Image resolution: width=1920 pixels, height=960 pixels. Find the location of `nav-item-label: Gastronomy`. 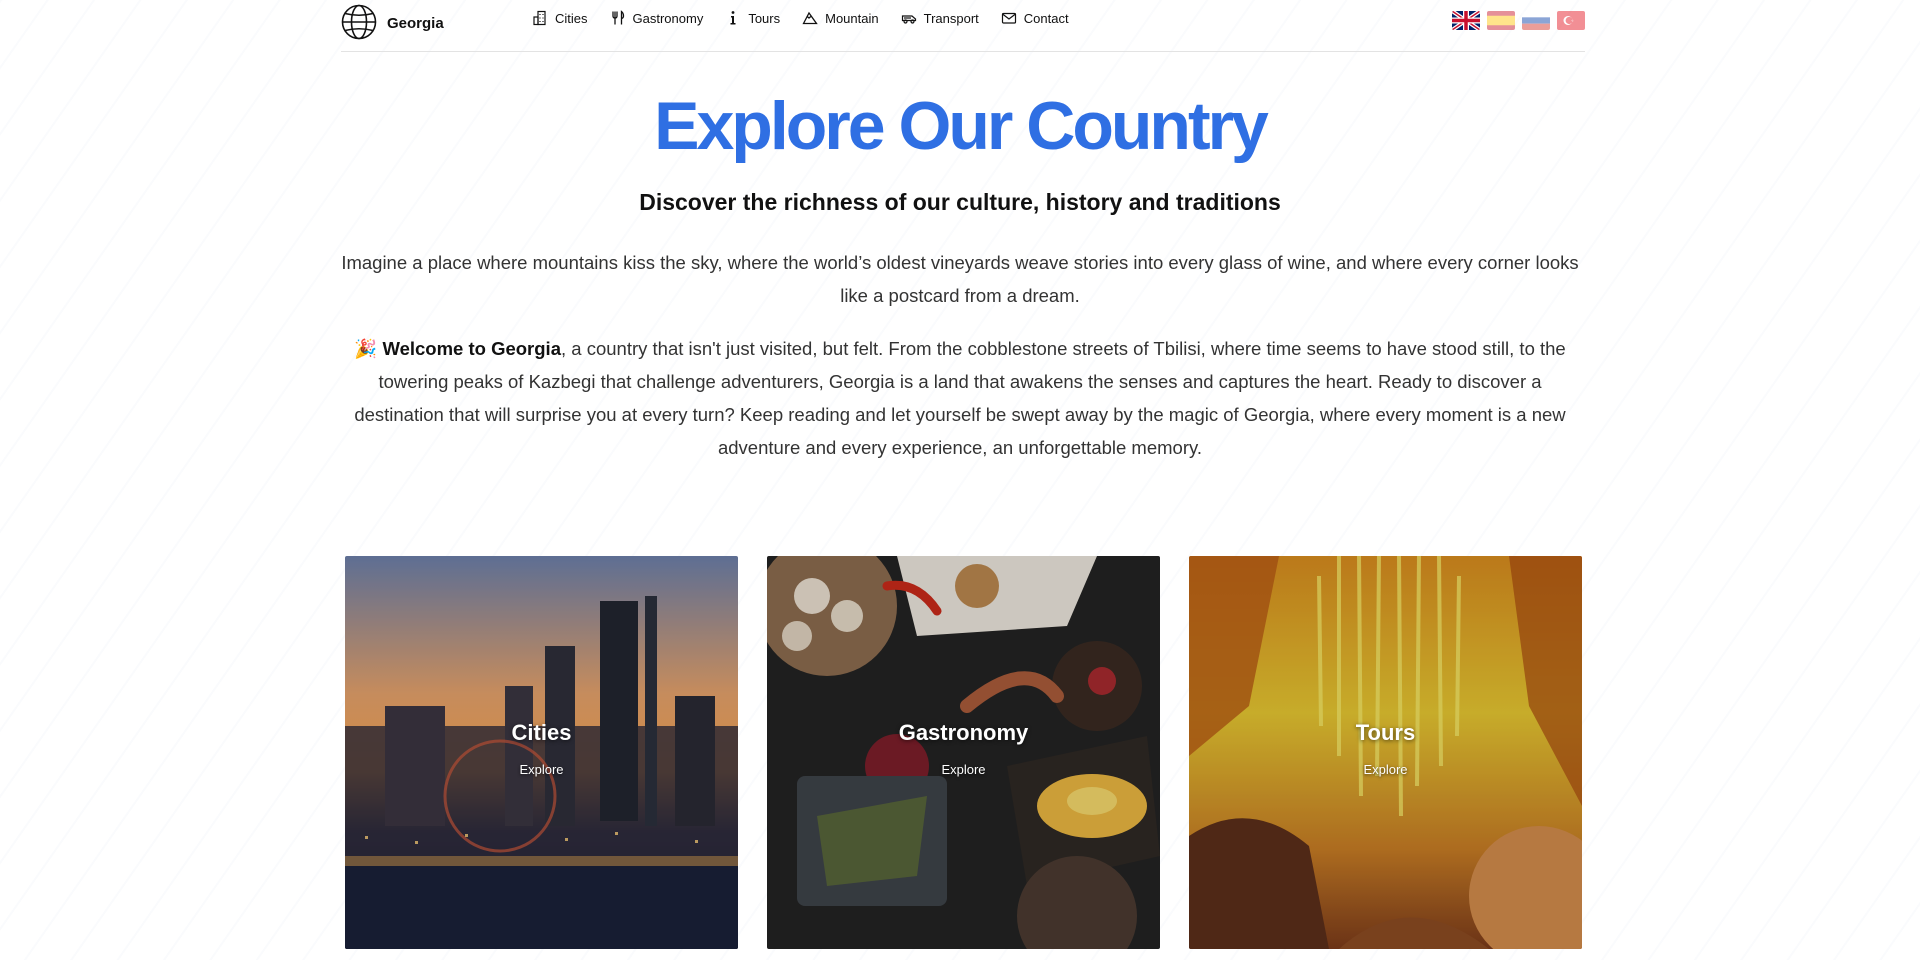

nav-item-label: Gastronomy is located at coordinates (668, 18).